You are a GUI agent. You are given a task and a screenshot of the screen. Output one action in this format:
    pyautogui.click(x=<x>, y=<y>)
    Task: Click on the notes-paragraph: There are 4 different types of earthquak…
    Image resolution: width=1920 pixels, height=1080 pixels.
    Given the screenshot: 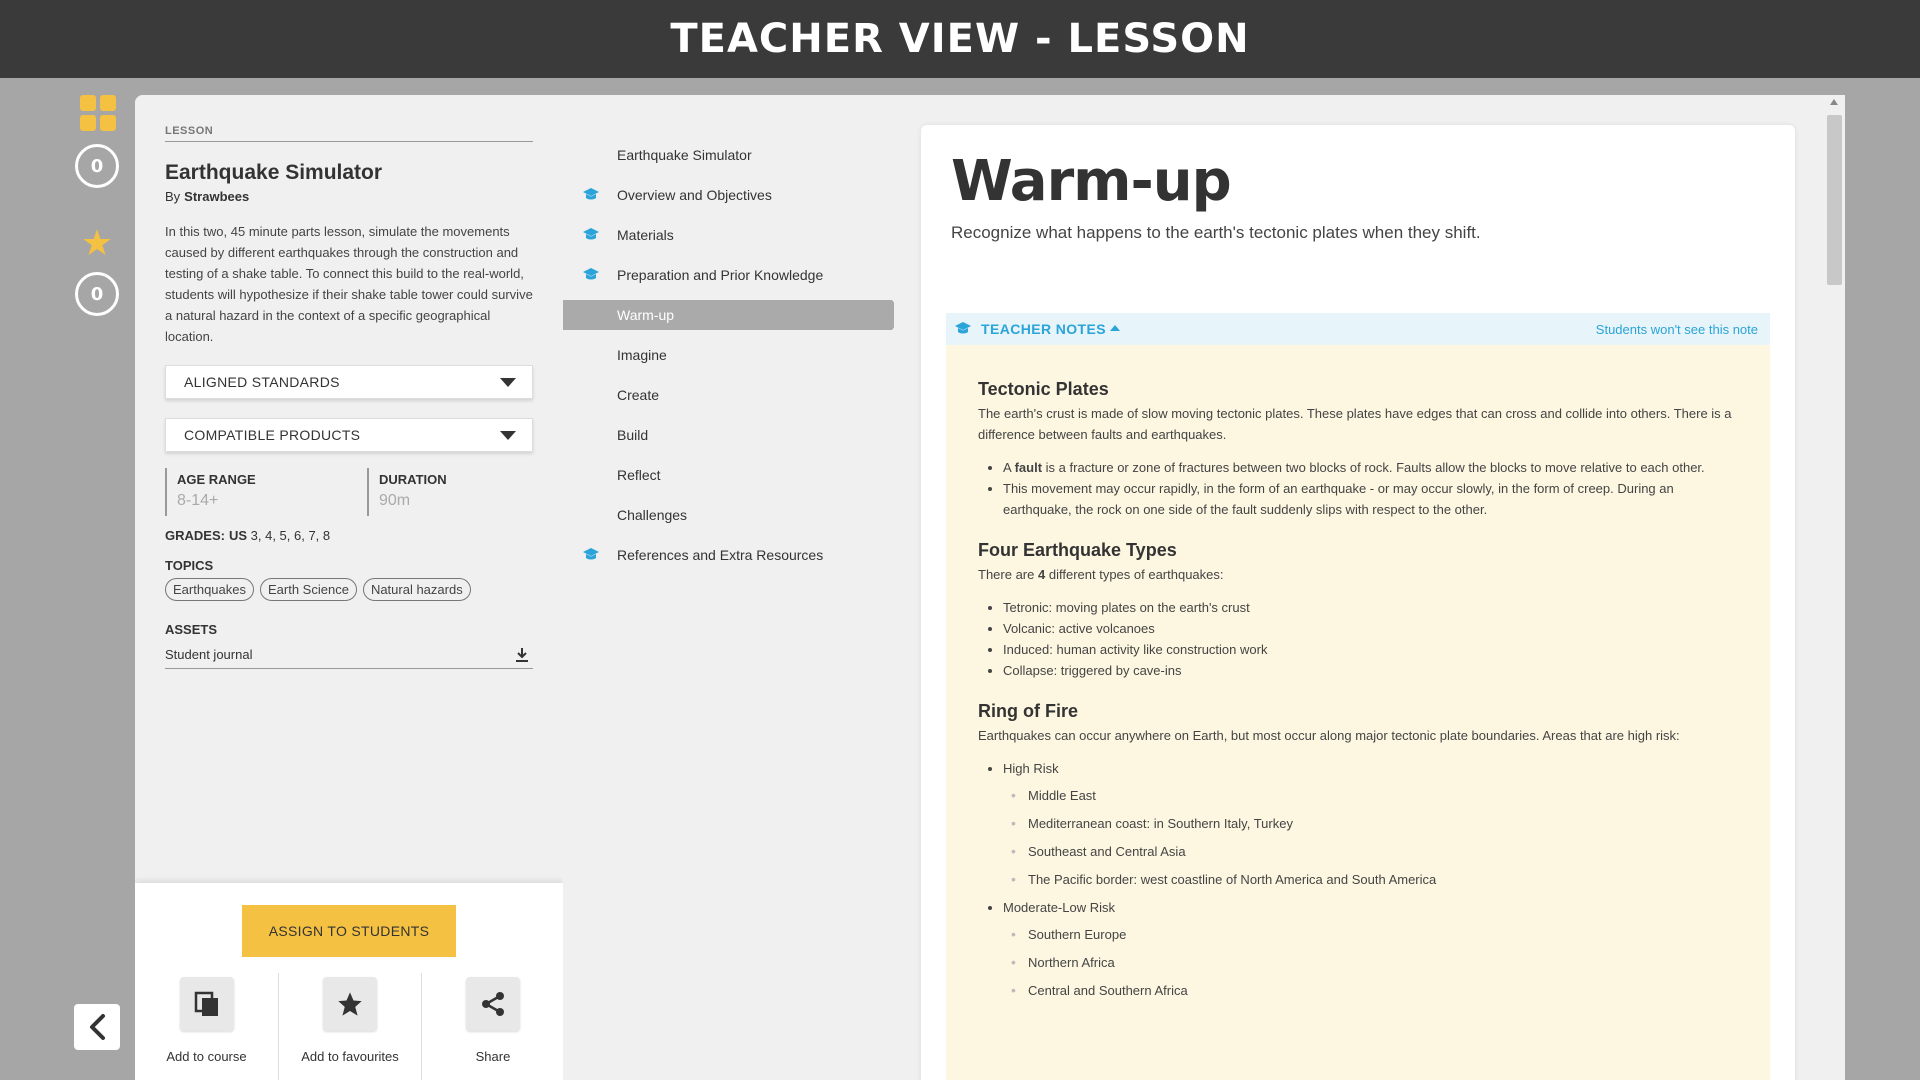 What is the action you would take?
    pyautogui.click(x=1101, y=574)
    